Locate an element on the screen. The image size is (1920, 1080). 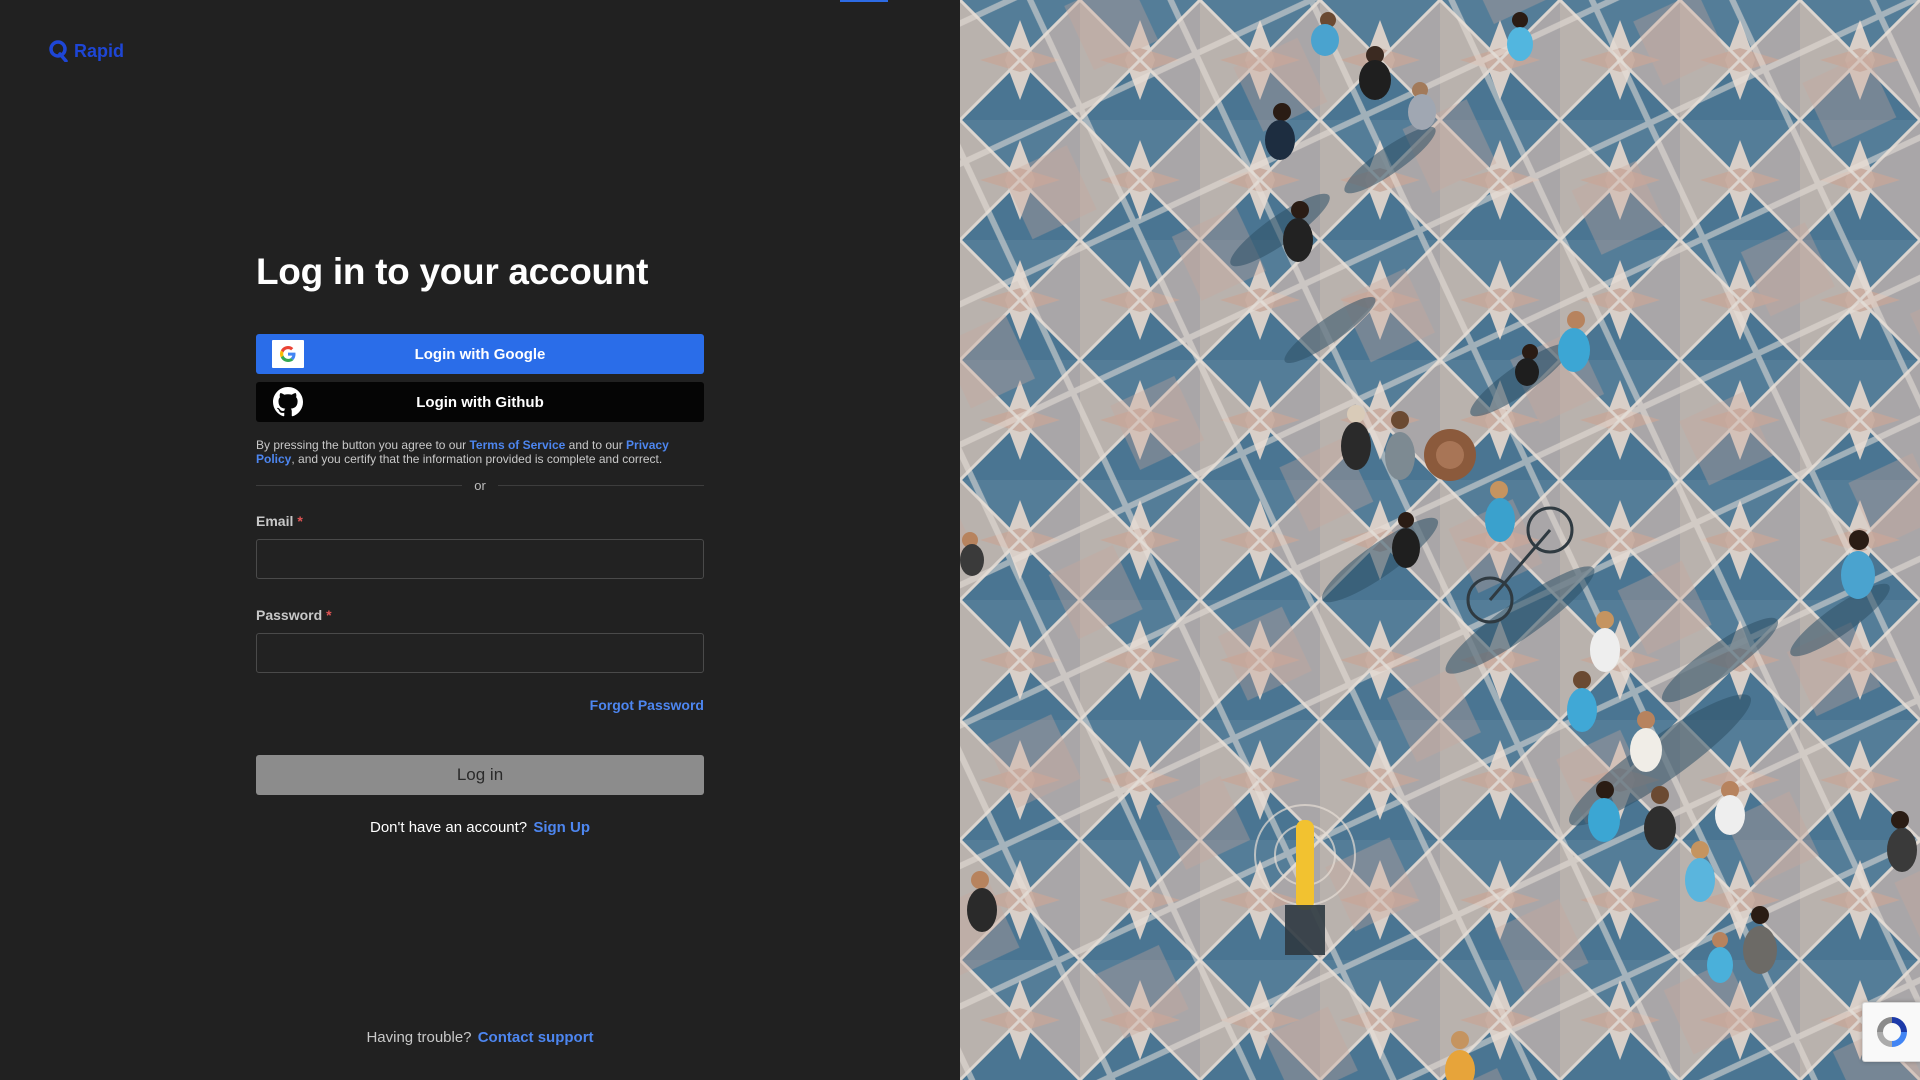
recaptcha-icon is located at coordinates (1891, 1032).